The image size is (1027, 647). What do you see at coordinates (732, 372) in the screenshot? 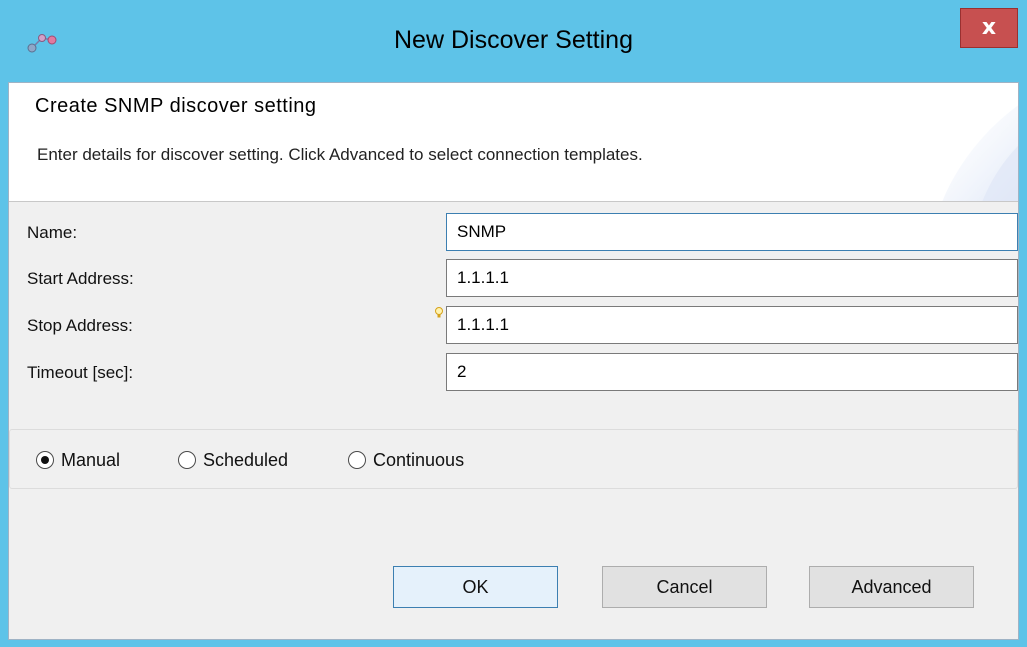
I see `timeout-input` at bounding box center [732, 372].